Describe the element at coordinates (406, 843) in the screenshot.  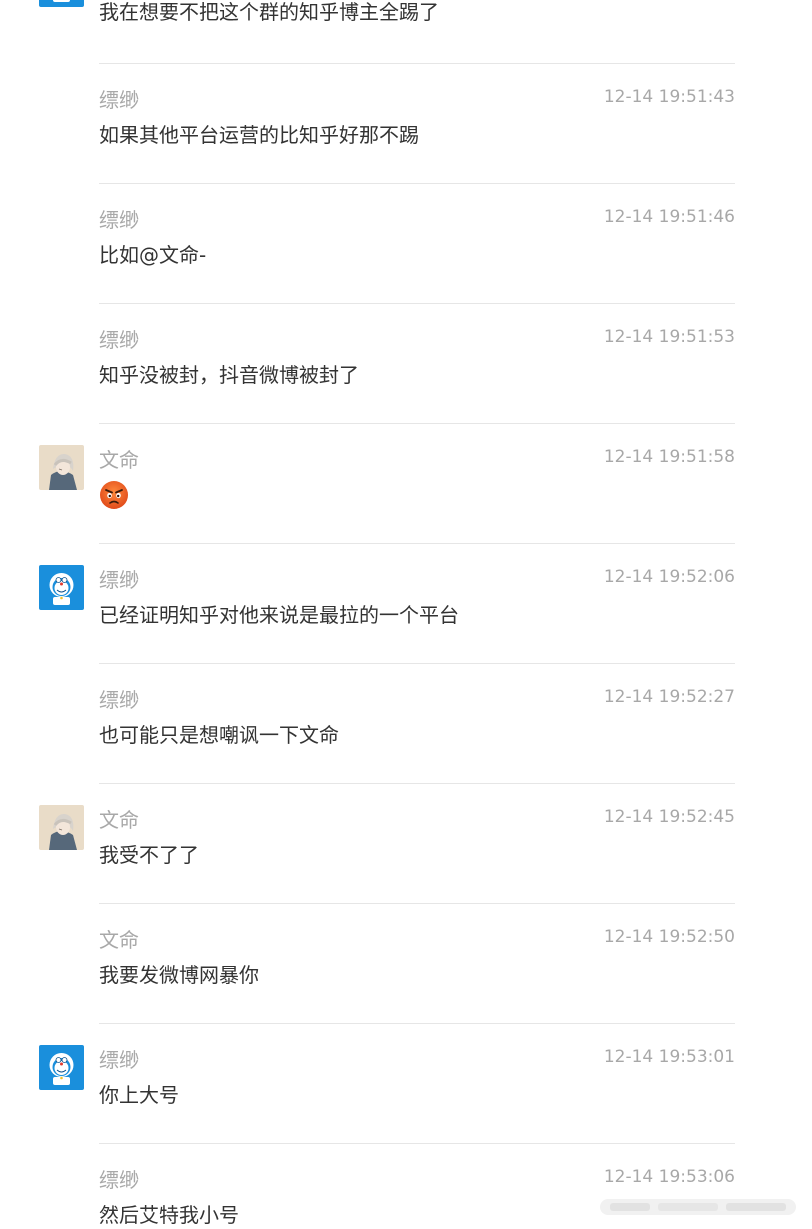
I see `message-item: 文命 12-14 19:52:45 我受不了了` at that location.